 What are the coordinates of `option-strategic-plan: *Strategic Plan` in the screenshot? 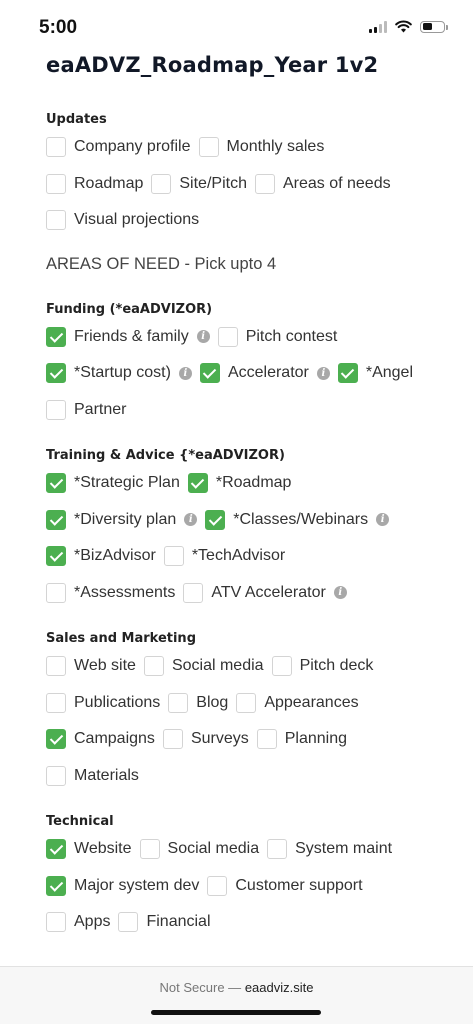 It's located at (113, 483).